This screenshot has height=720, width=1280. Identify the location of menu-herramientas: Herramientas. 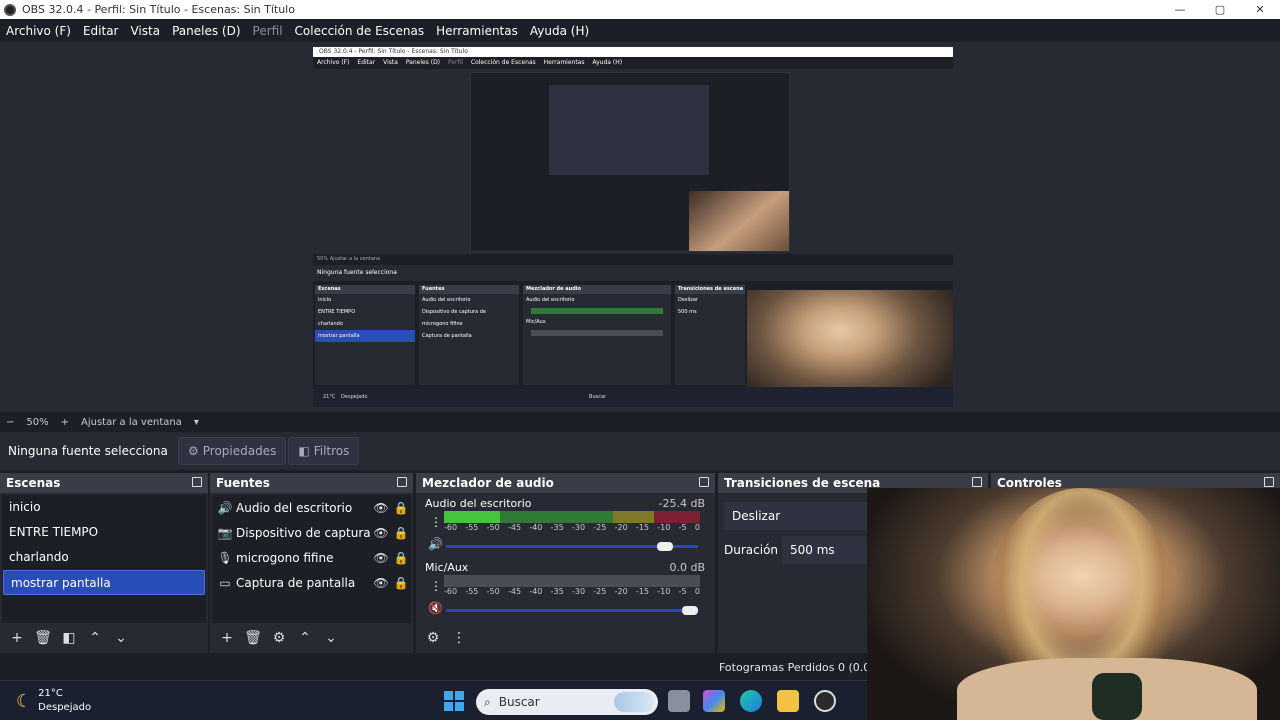
(477, 31).